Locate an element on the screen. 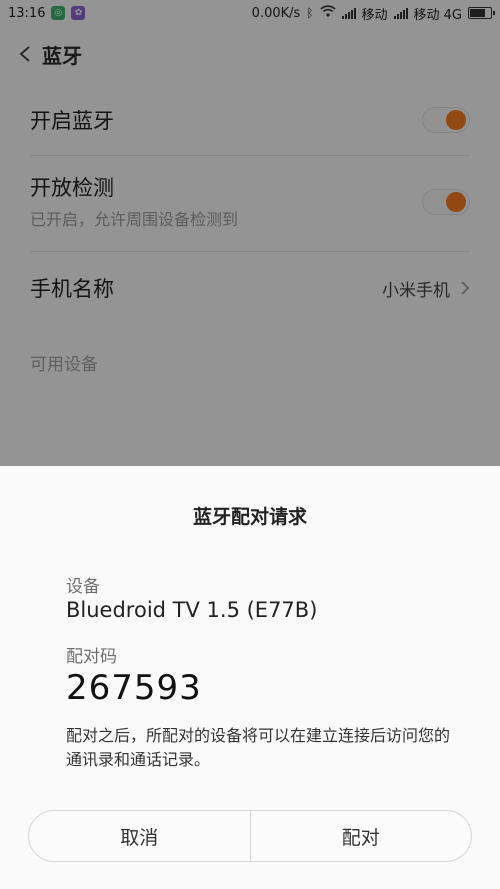 Image resolution: width=500 pixels, height=889 pixels. pairing-code-label: 配对码 is located at coordinates (91, 657).